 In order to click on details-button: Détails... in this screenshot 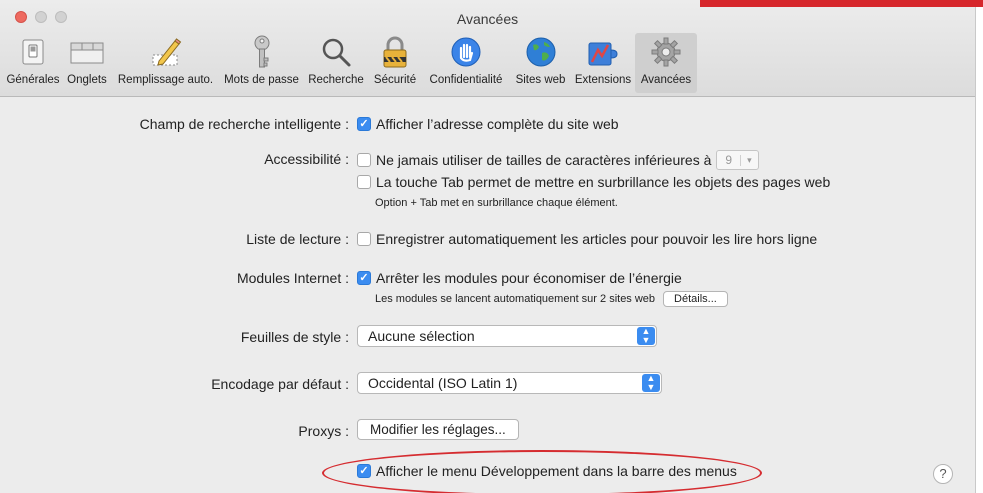, I will do `click(695, 299)`.